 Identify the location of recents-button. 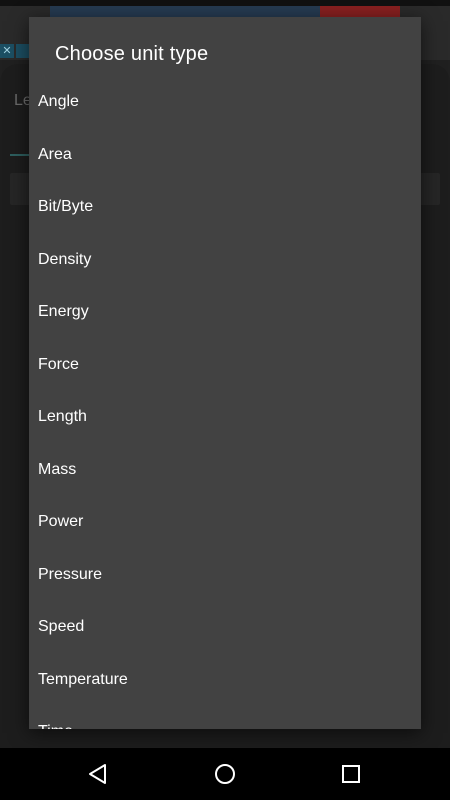
(351, 774).